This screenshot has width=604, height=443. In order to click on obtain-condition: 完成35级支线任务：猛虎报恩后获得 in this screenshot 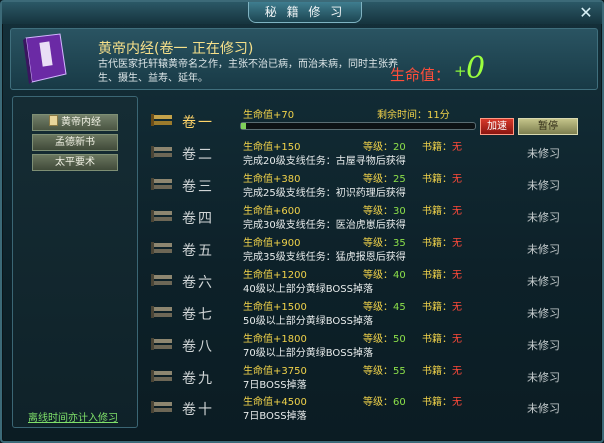, I will do `click(324, 257)`.